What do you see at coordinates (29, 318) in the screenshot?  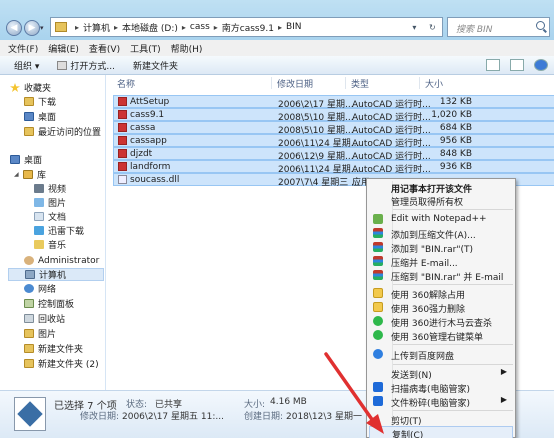 I see `recycle-bin-icon` at bounding box center [29, 318].